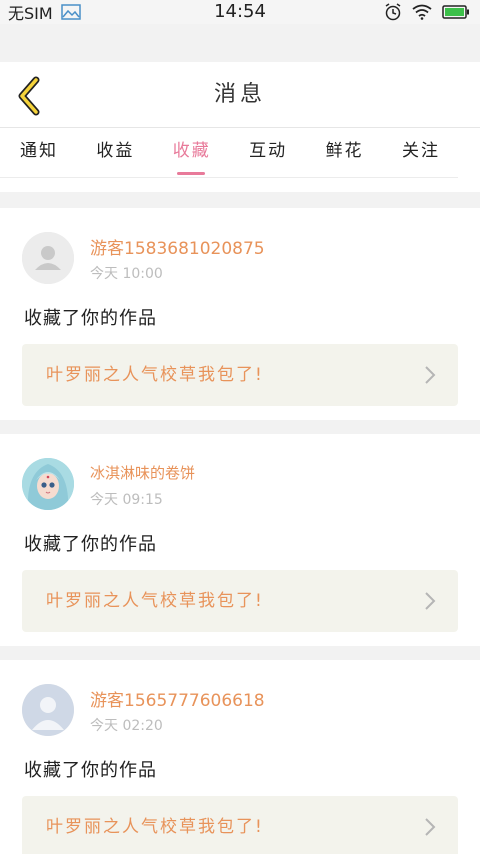  What do you see at coordinates (177, 698) in the screenshot?
I see `username: 游客1565777606618` at bounding box center [177, 698].